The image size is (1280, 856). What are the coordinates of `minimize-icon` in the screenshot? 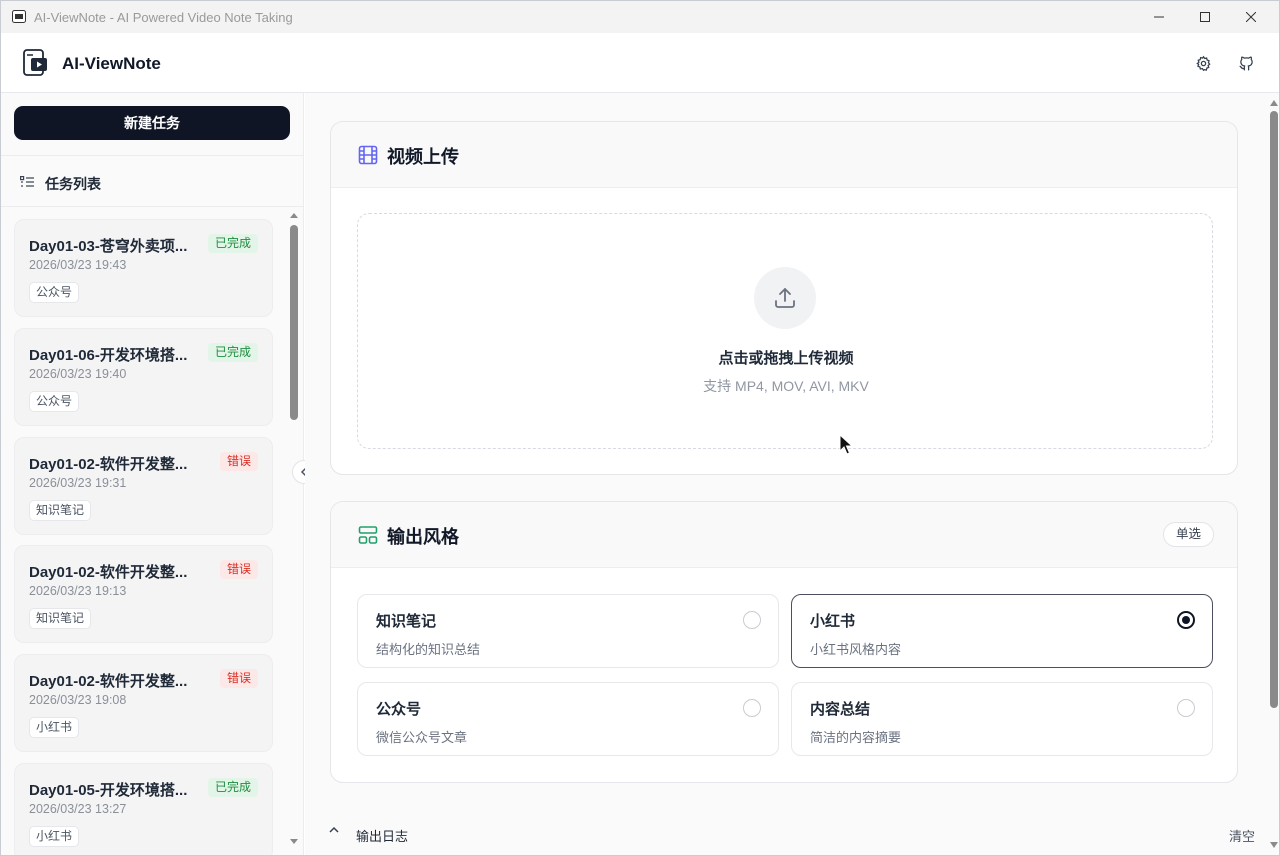 It's located at (1159, 17).